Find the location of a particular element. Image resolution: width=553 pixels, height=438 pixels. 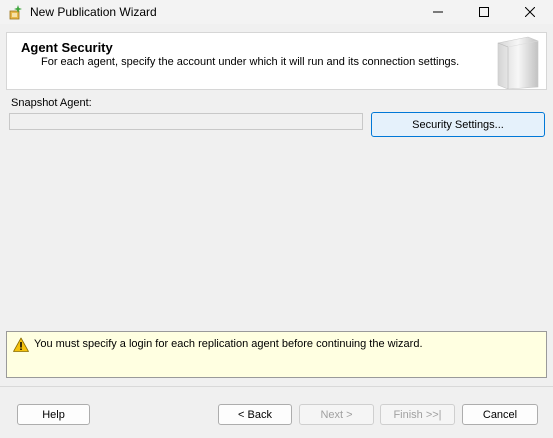

maximize-button is located at coordinates (484, 12).